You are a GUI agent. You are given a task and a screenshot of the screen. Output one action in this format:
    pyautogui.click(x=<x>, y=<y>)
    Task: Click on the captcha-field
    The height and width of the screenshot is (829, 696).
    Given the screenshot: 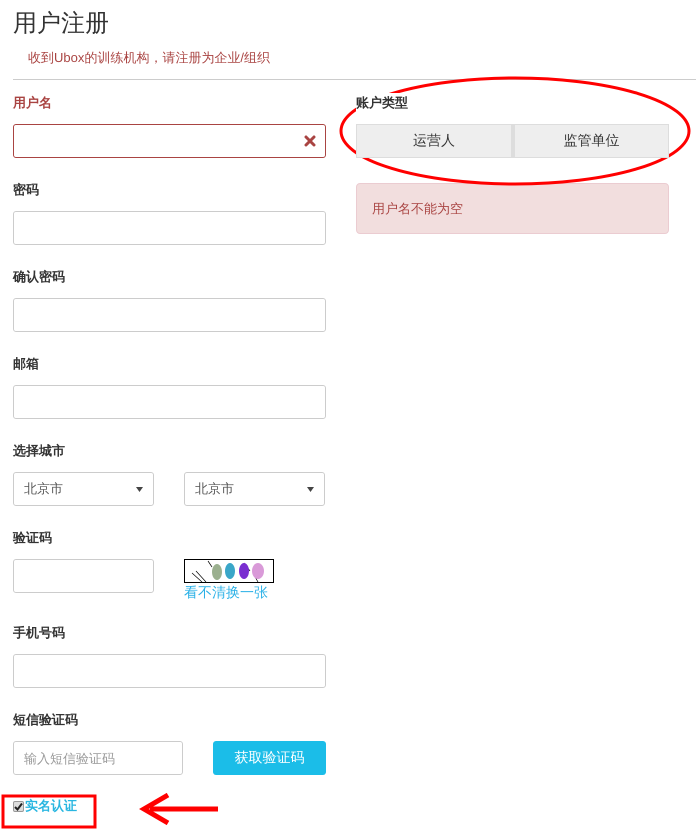 What is the action you would take?
    pyautogui.click(x=83, y=576)
    